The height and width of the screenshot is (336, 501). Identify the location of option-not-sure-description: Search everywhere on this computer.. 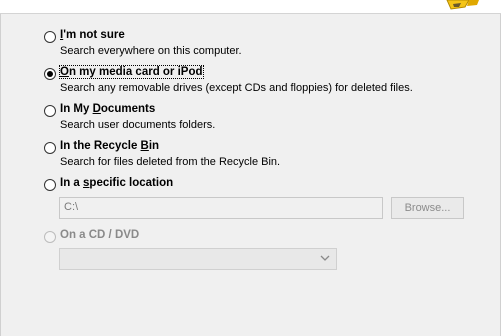
(151, 51).